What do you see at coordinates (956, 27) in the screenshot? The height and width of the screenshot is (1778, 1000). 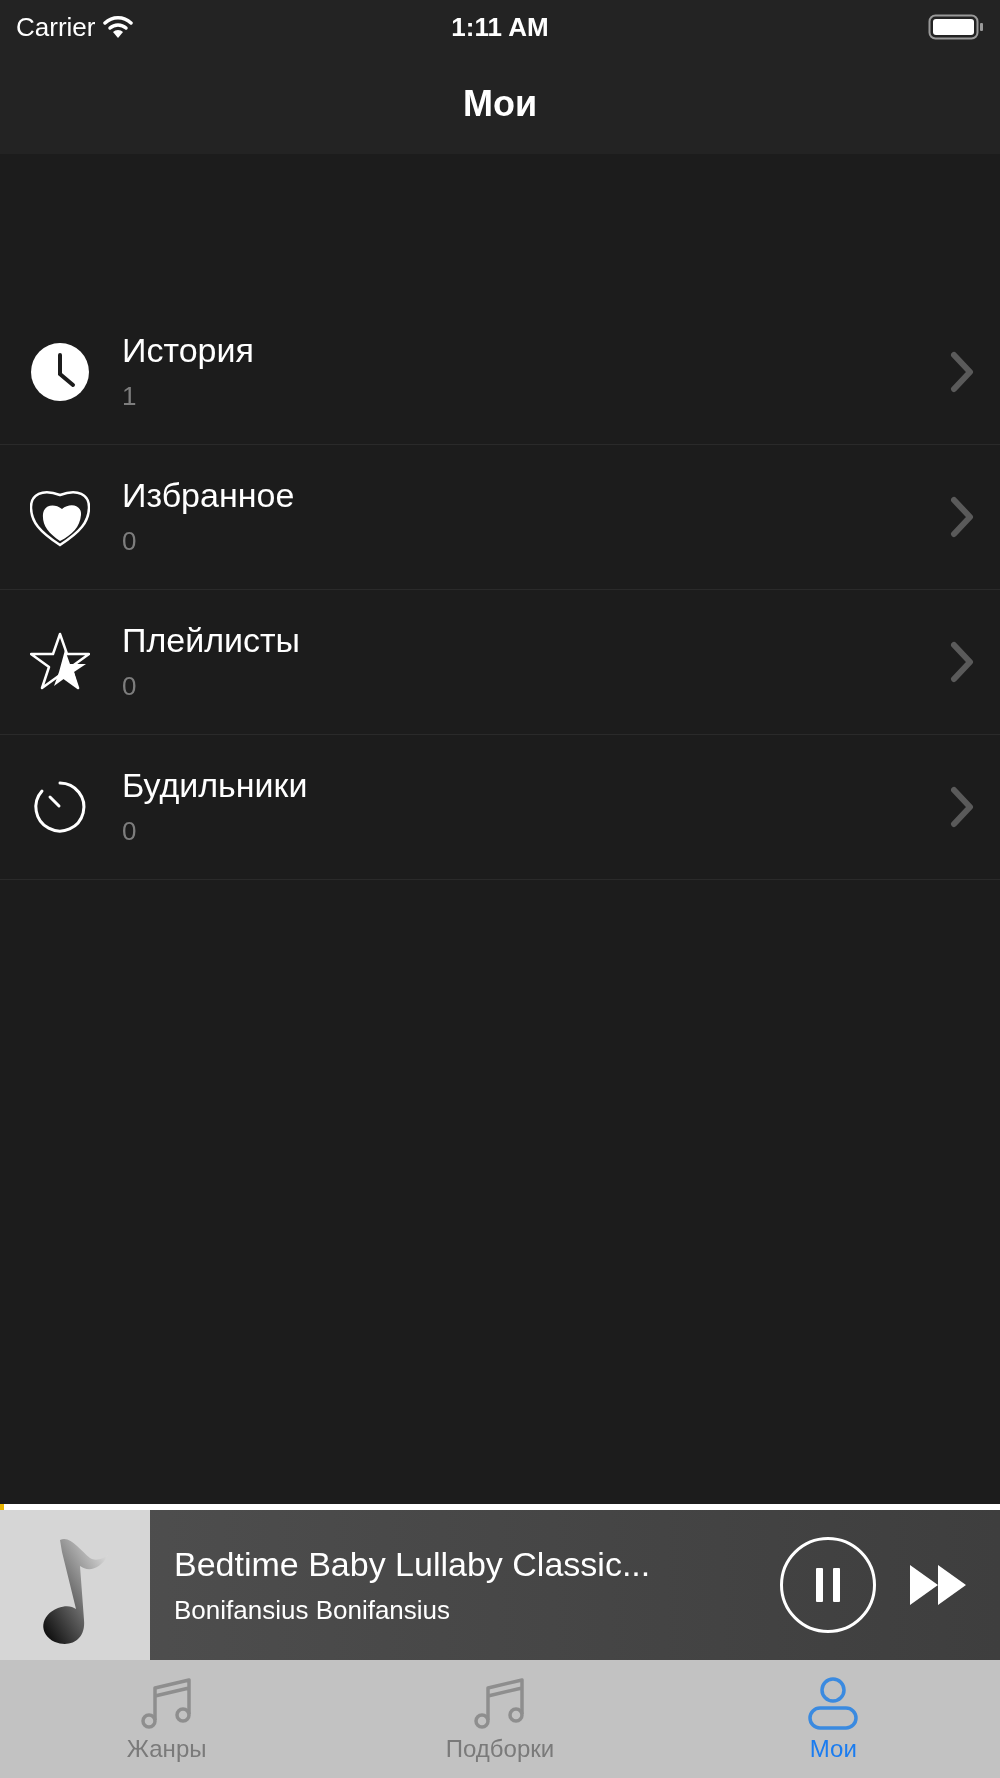 I see `battery-icon` at bounding box center [956, 27].